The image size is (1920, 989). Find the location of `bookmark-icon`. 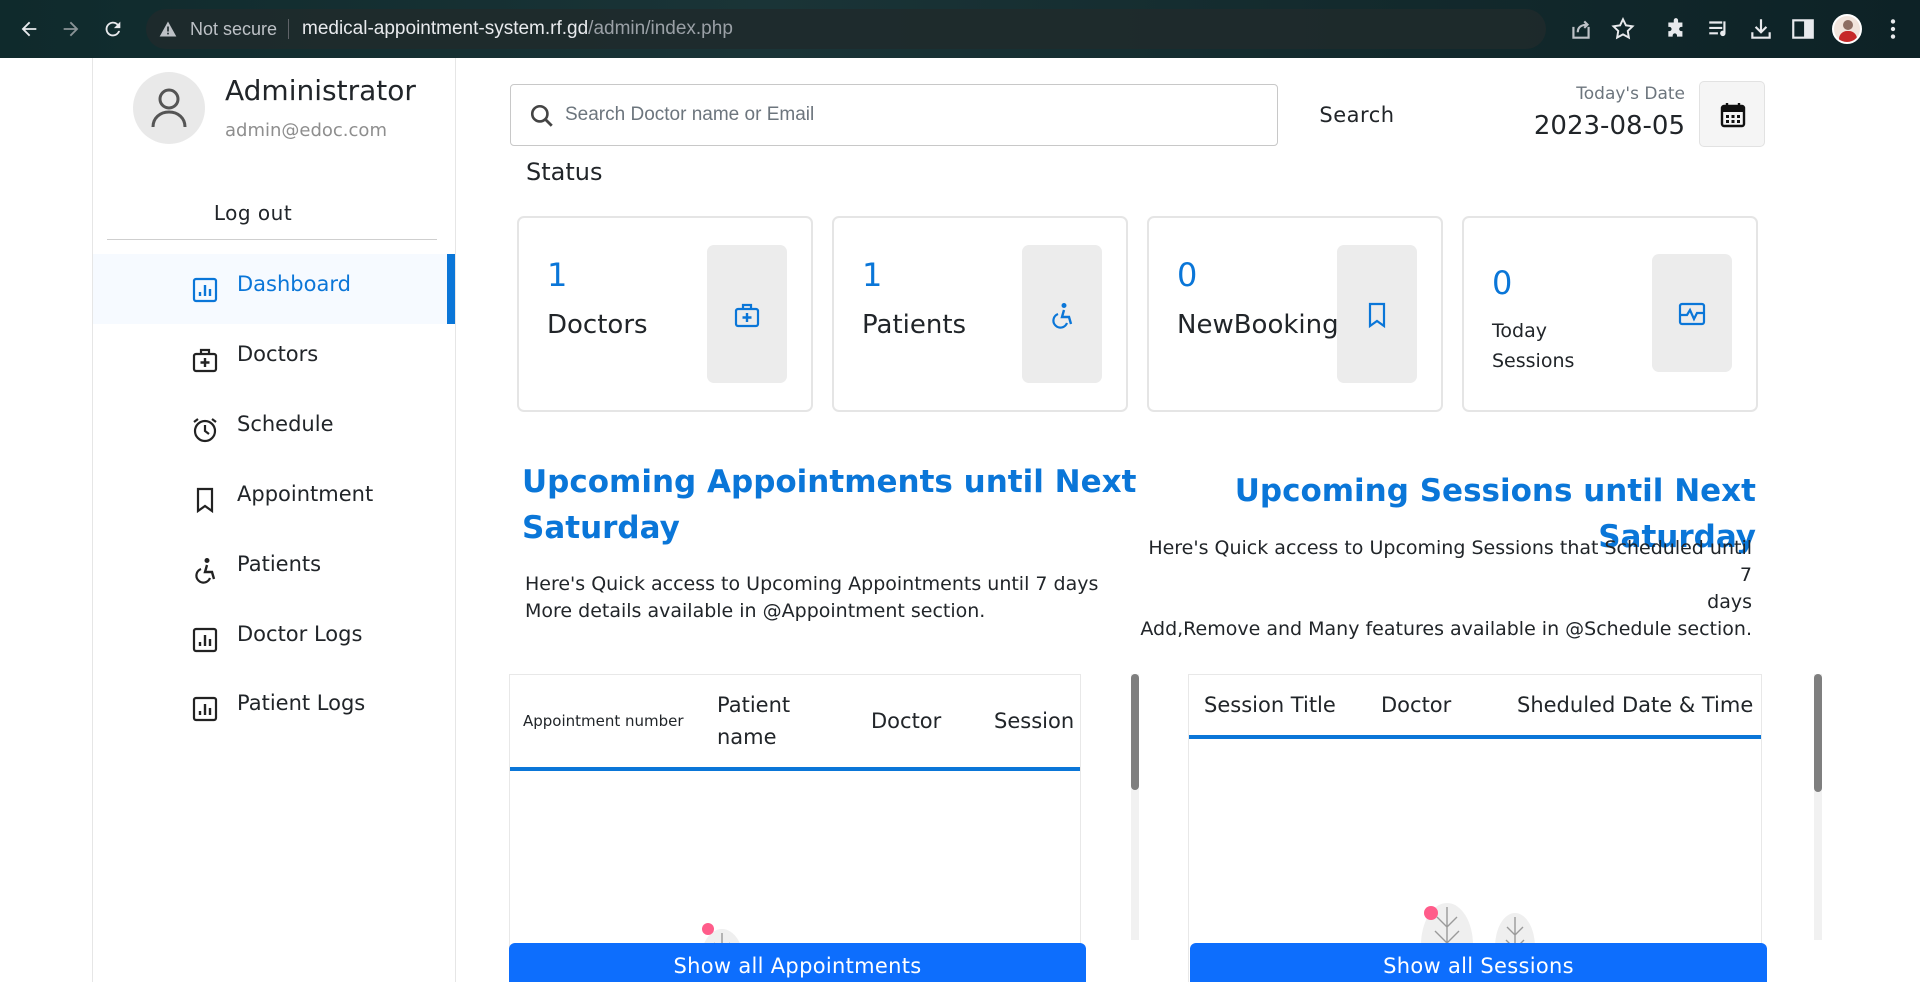

bookmark-icon is located at coordinates (1377, 315).